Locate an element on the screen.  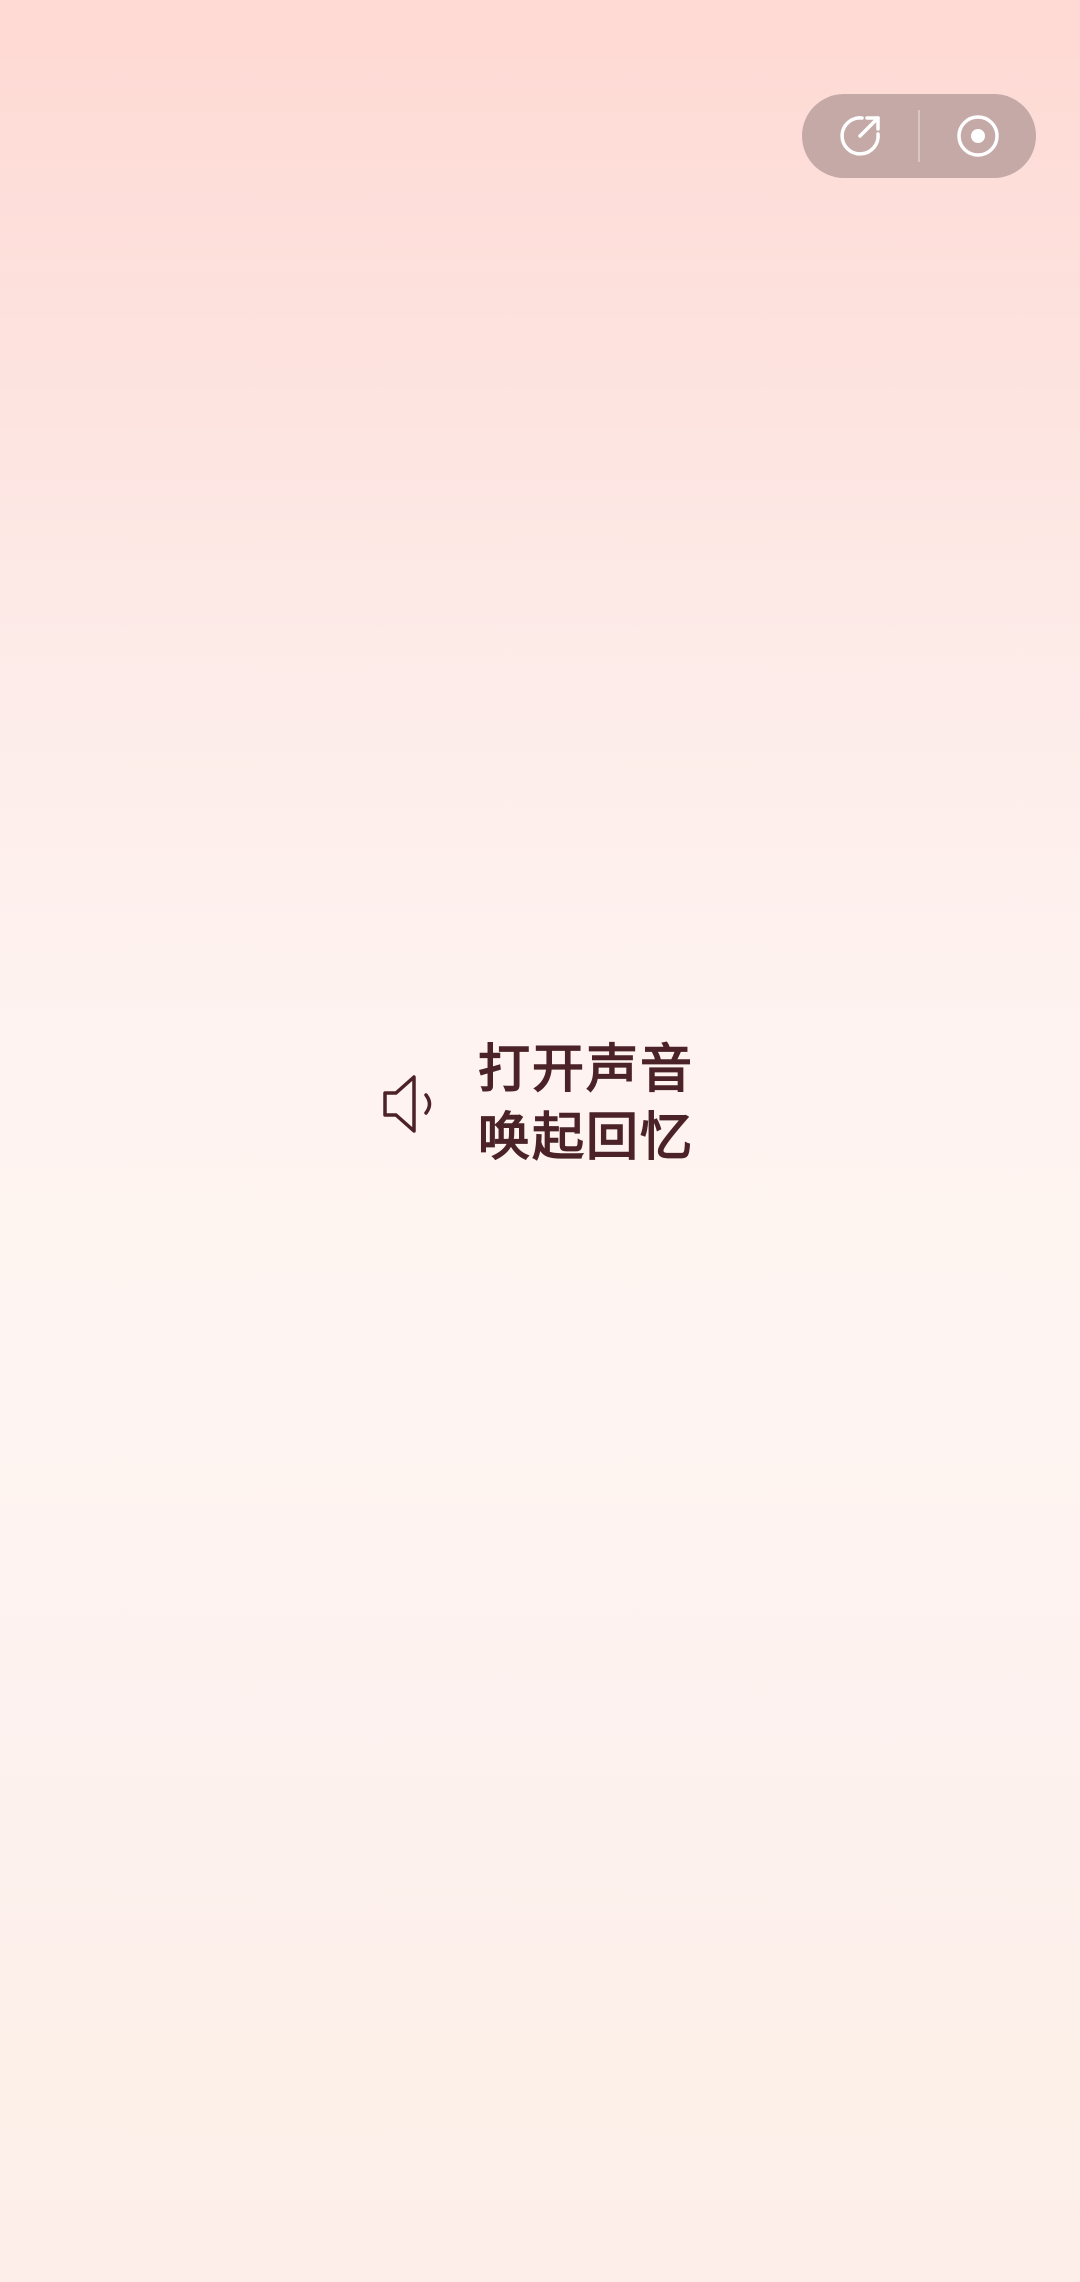
sound-prompt: 打开声音 唤起回忆 is located at coordinates (537, 1104).